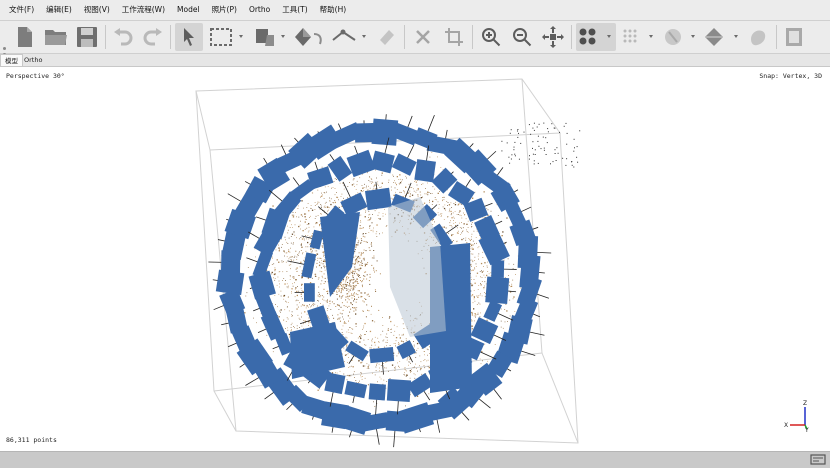 Image resolution: width=830 pixels, height=468 pixels. I want to click on delete-x-icon, so click(423, 37).